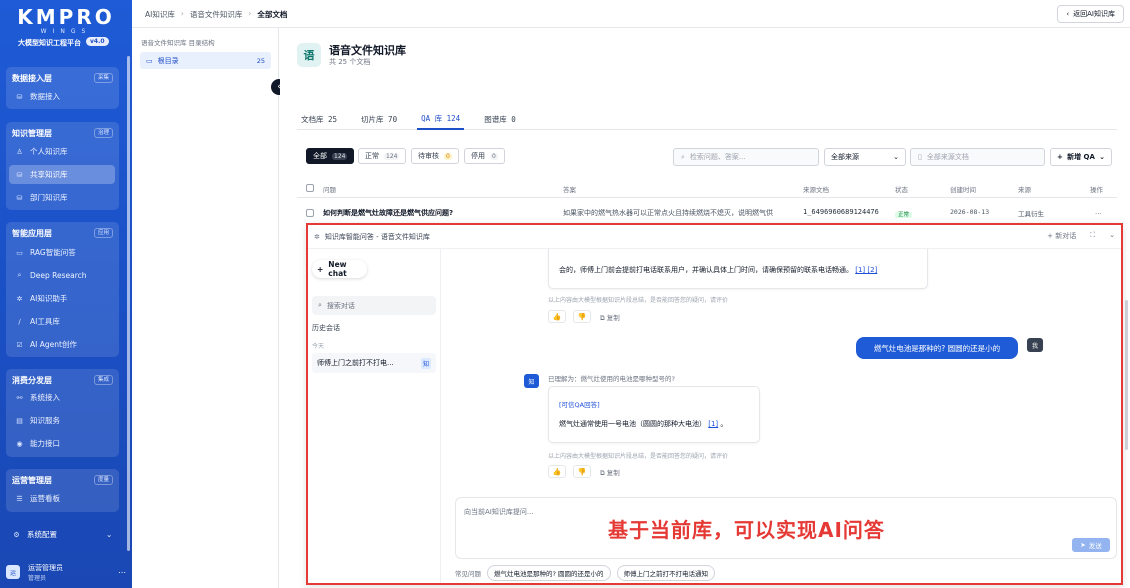 The image size is (1130, 588). Describe the element at coordinates (666, 573) in the screenshot. I see `quick-question-chip: 师傅上门之前打不打电话通知` at that location.